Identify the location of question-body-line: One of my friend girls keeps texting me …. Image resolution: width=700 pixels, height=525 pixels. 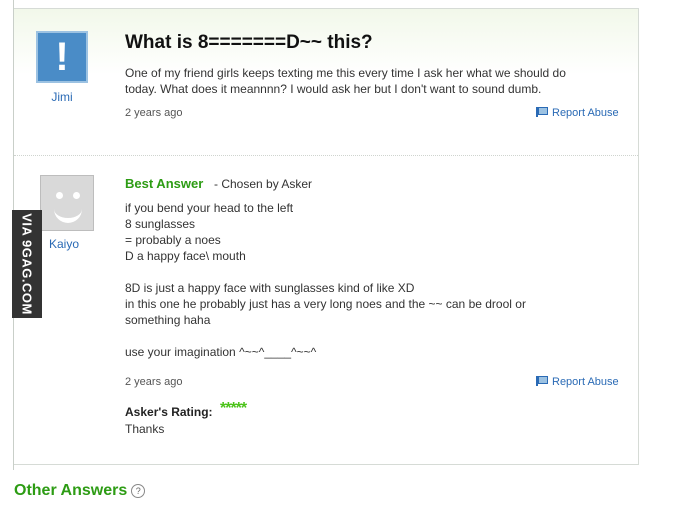
(345, 73).